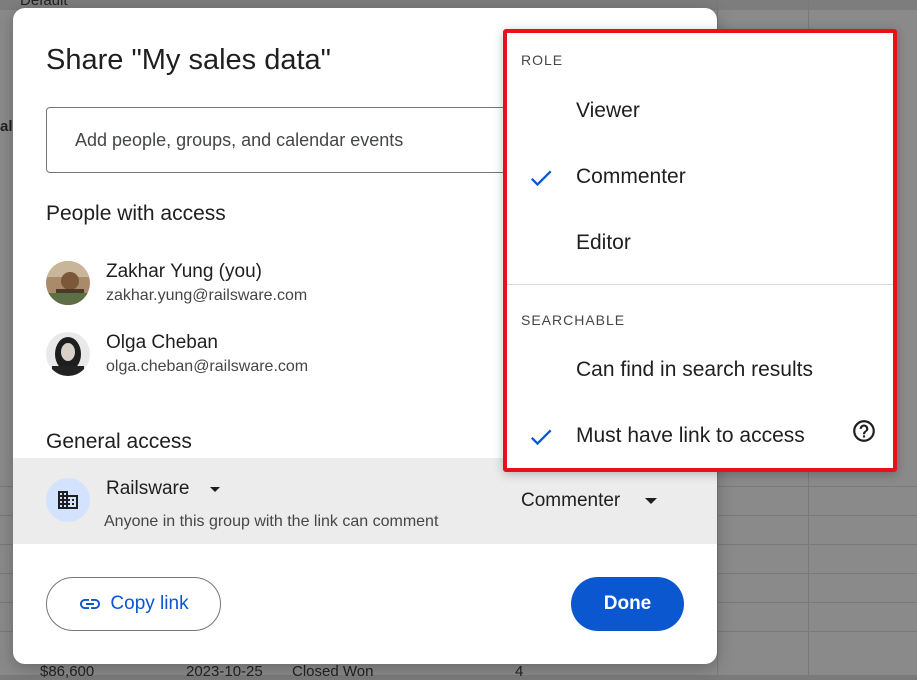 Image resolution: width=917 pixels, height=680 pixels. What do you see at coordinates (207, 295) in the screenshot?
I see `person-email: zakhar.yung@railsware.com` at bounding box center [207, 295].